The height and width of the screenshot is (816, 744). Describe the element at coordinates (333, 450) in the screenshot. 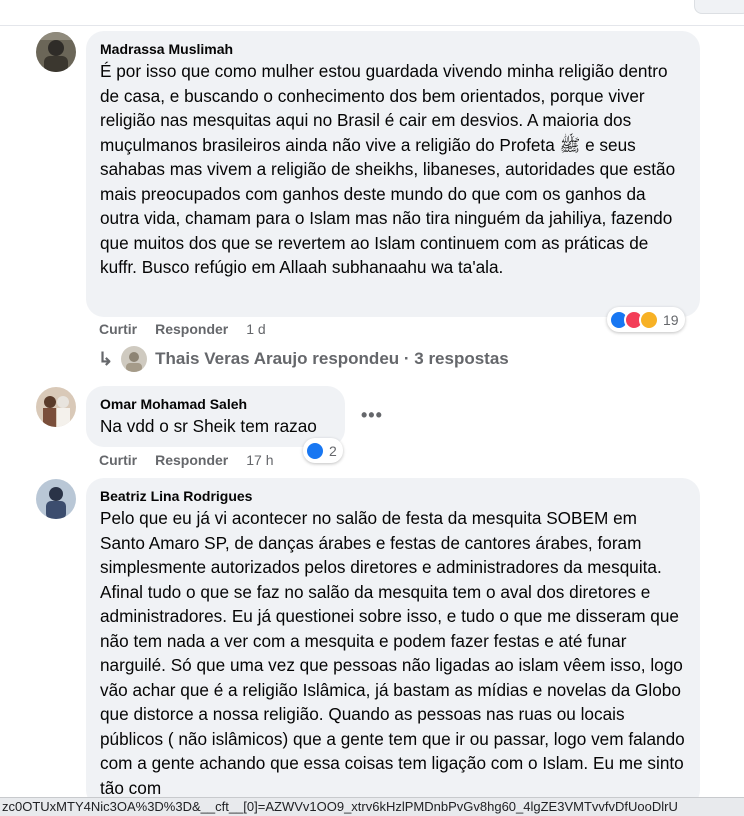

I see `reaction-count: 2` at that location.